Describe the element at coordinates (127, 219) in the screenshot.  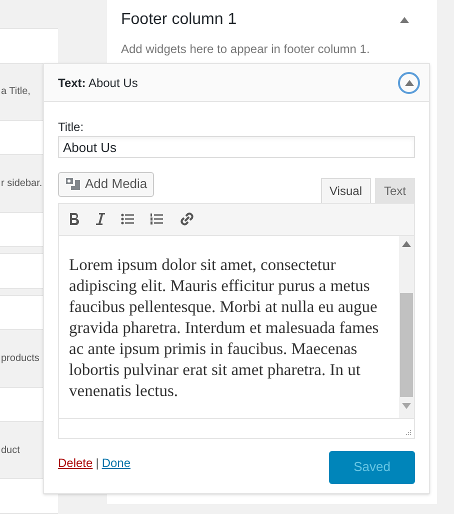
I see `bulleted-list-icon` at that location.